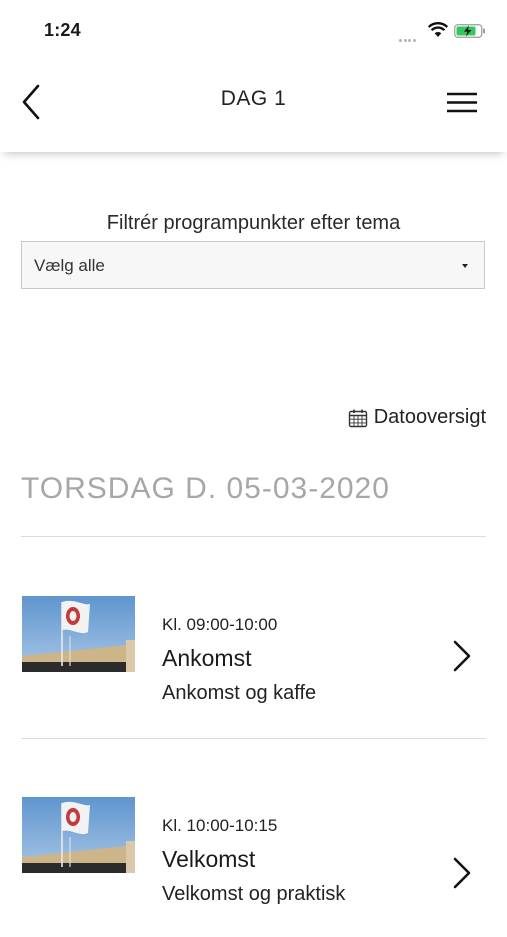 This screenshot has height=937, width=507. Describe the element at coordinates (429, 417) in the screenshot. I see `date-overview-label: Datooversigt` at that location.